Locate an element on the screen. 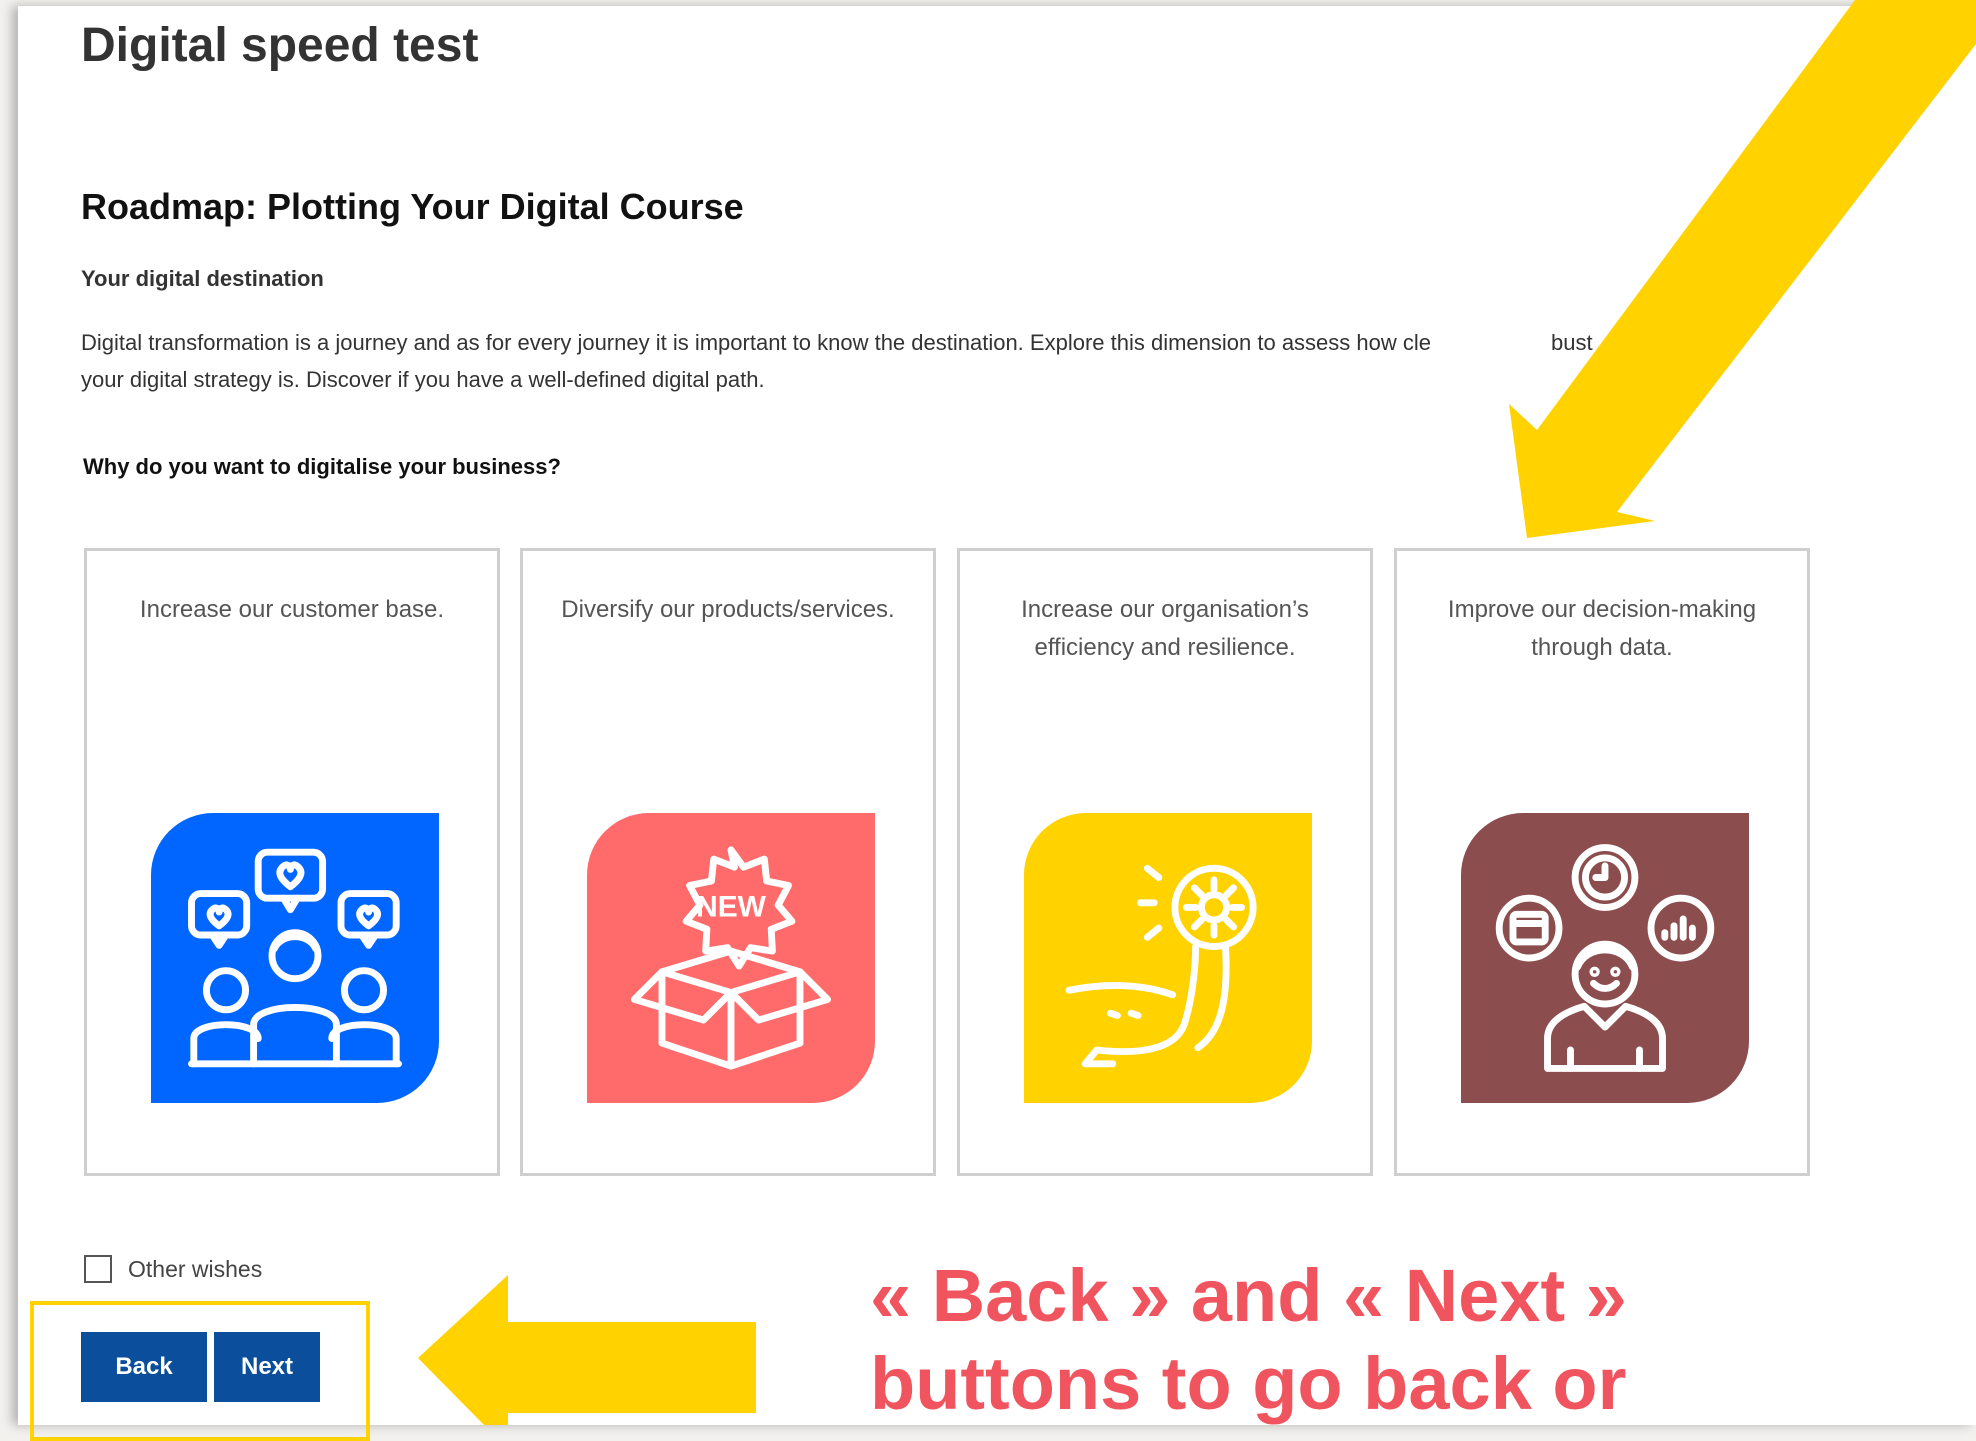 The height and width of the screenshot is (1441, 1976). annotation-line-1: « Back » and « Next » is located at coordinates (1248, 1295).